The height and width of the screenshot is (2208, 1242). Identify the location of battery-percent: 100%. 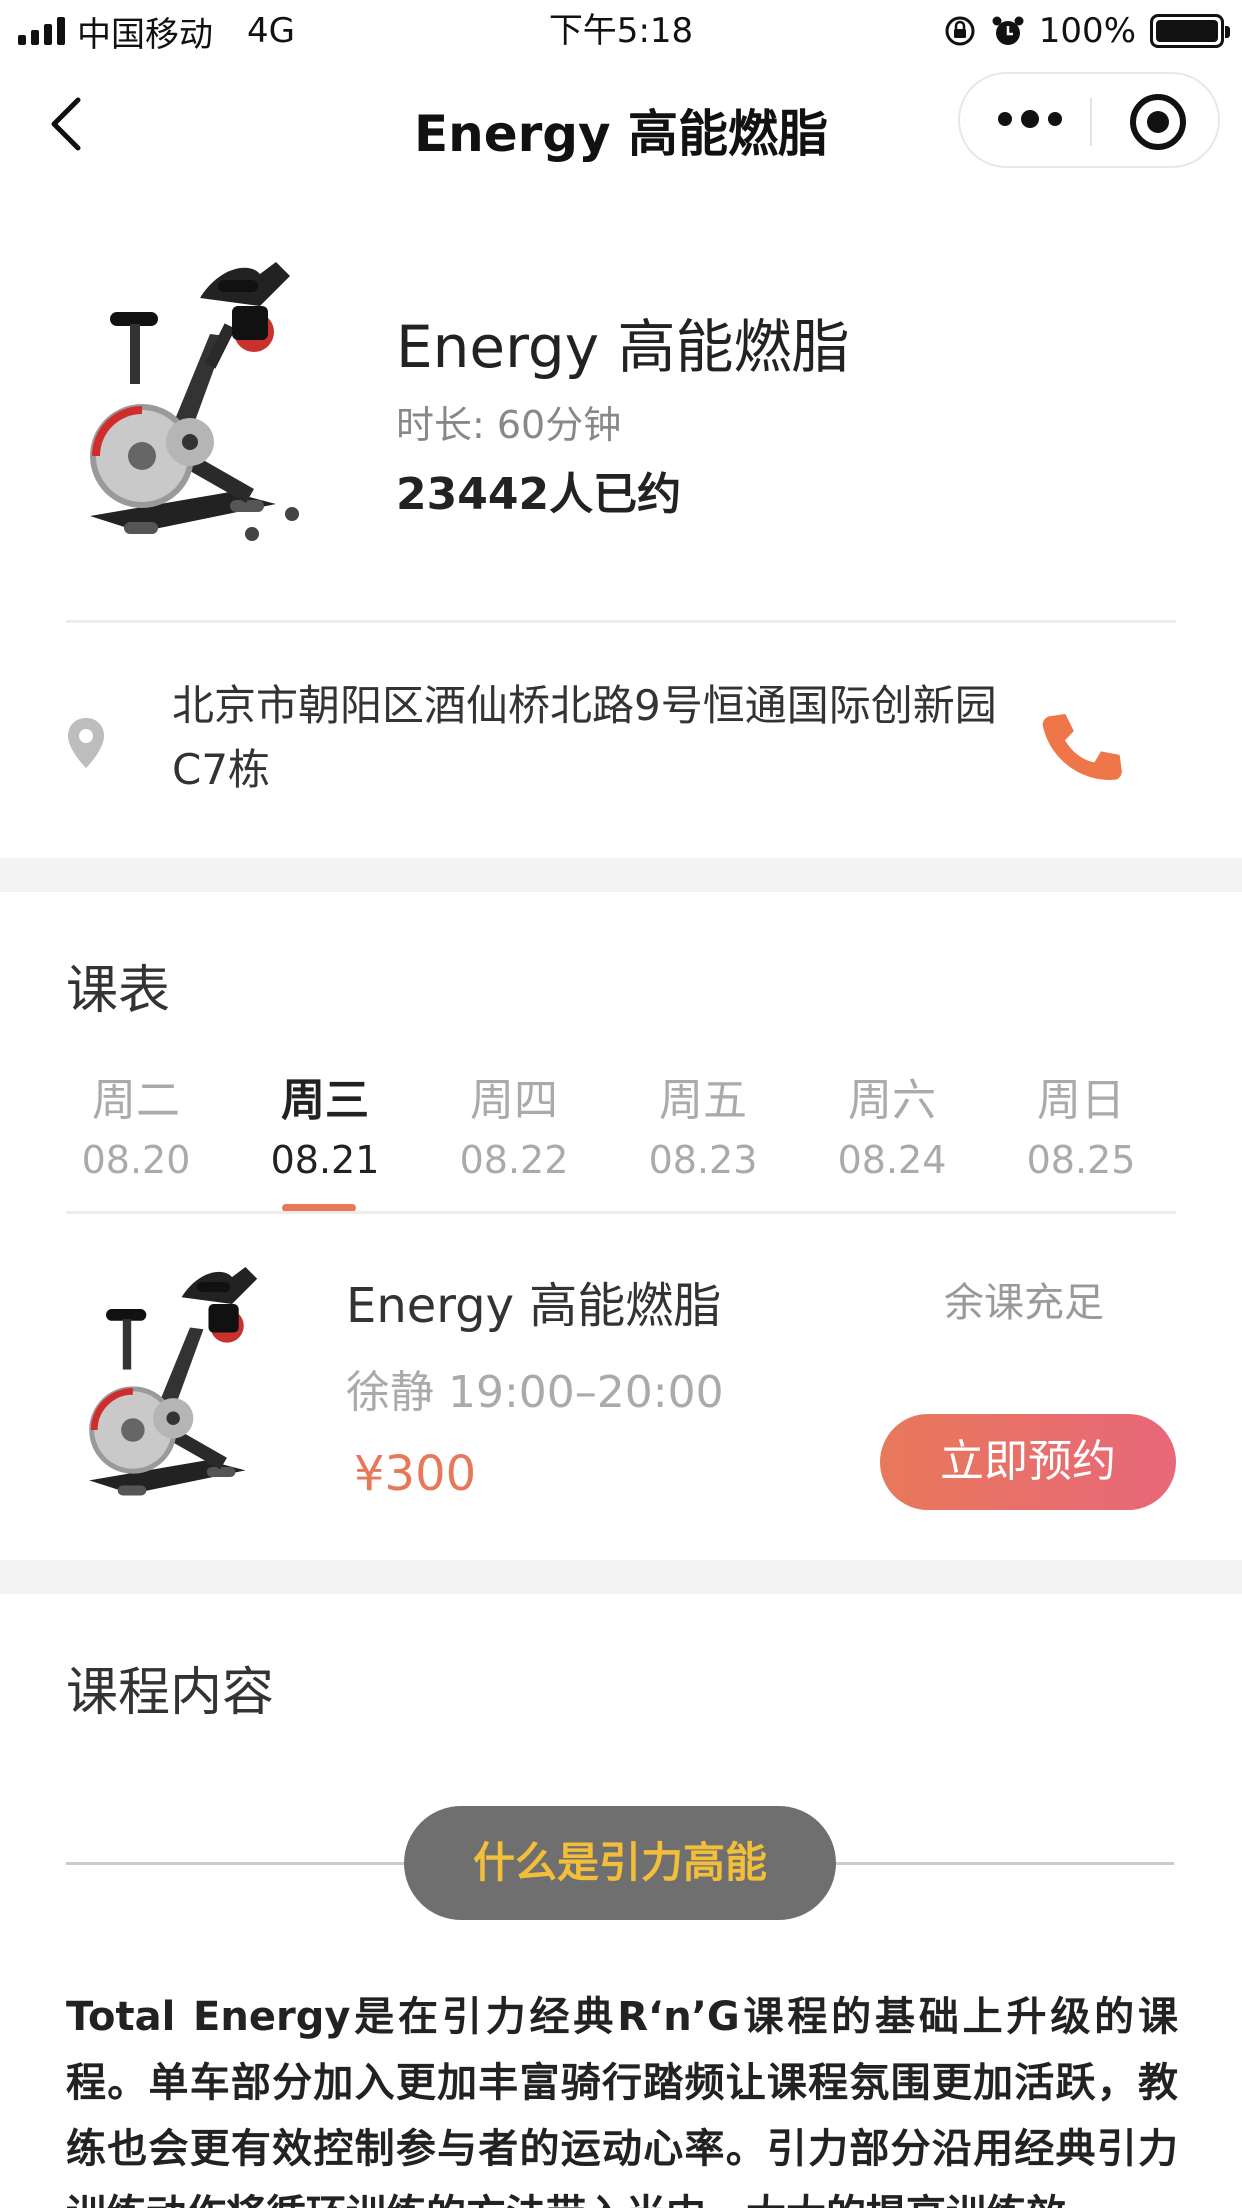
(1087, 31).